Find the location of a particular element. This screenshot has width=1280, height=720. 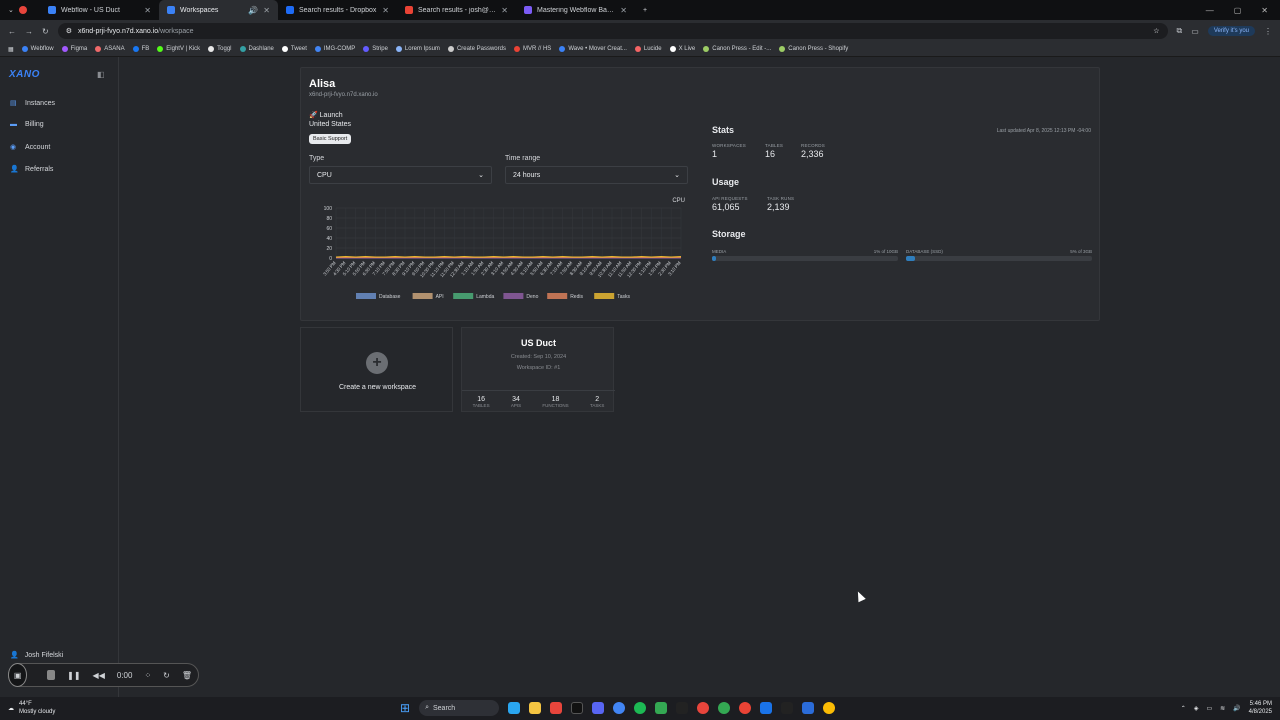

display-icon: ▭ is located at coordinates (1209, 708).